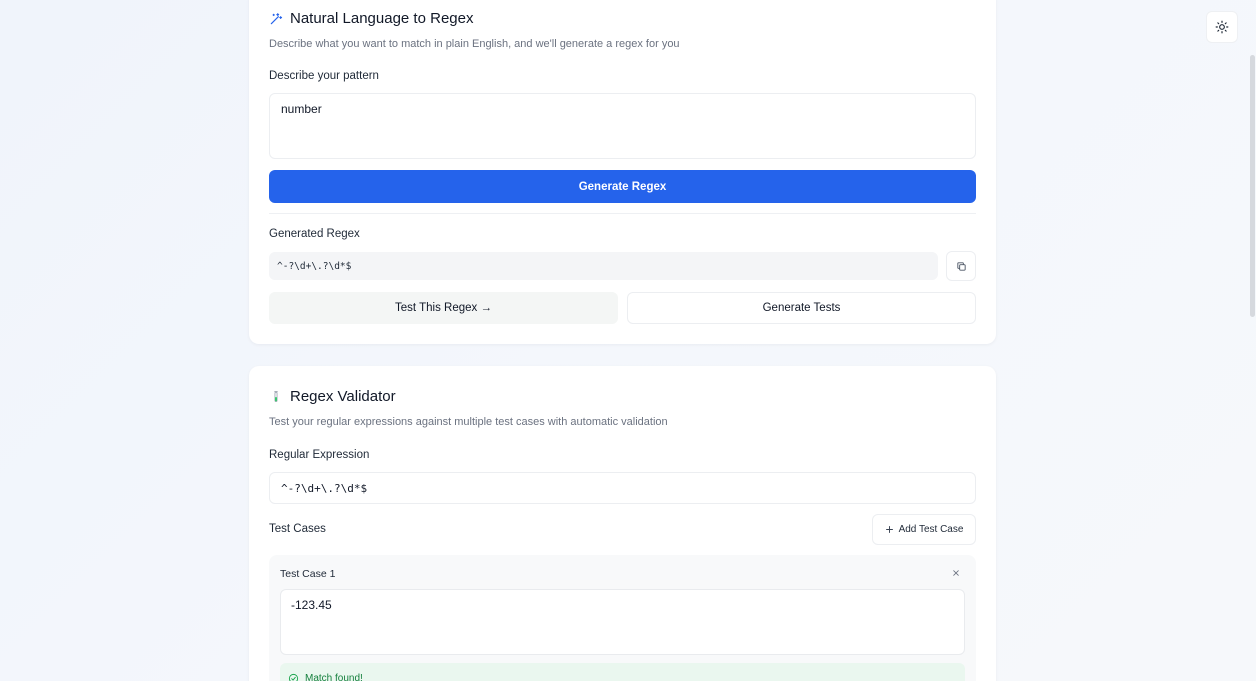 This screenshot has width=1256, height=681. What do you see at coordinates (324, 76) in the screenshot?
I see `describe-pattern-label: Describe your pattern` at bounding box center [324, 76].